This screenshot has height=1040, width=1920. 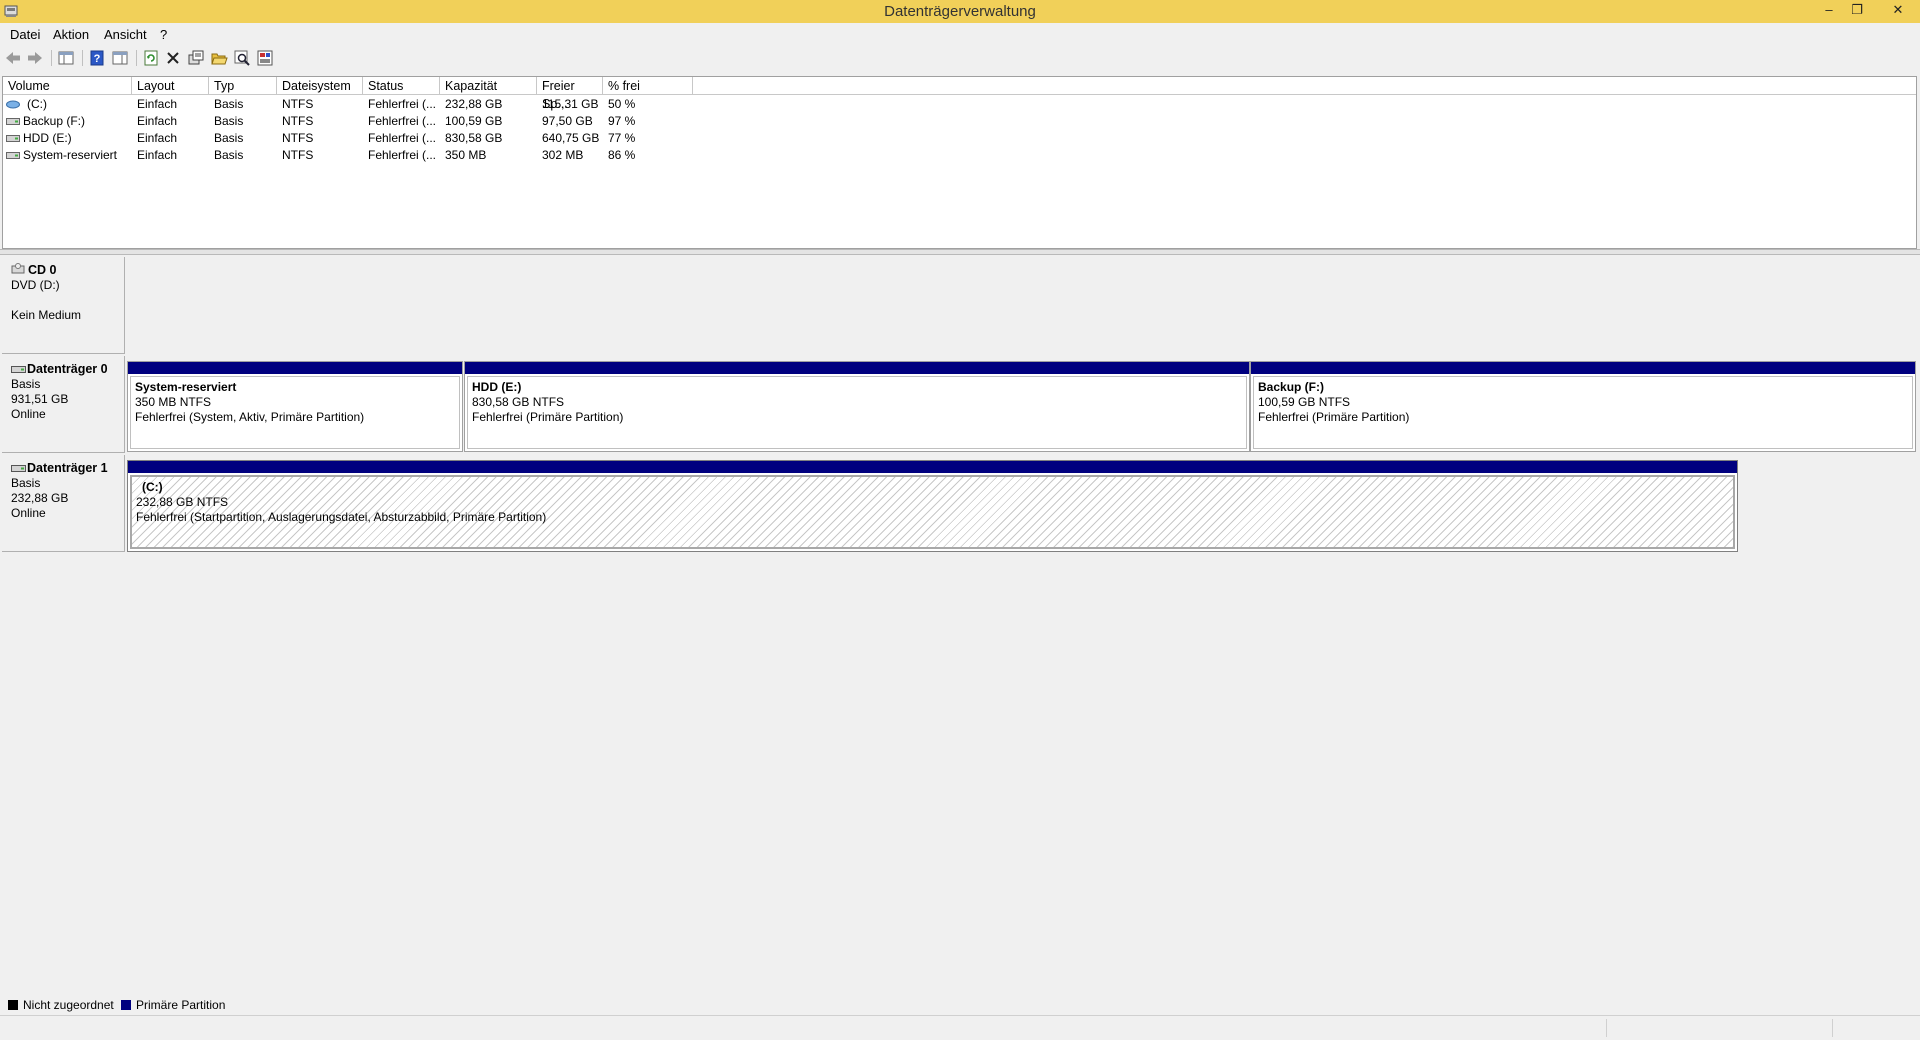 I want to click on status-bar-separator, so click(x=1606, y=1028).